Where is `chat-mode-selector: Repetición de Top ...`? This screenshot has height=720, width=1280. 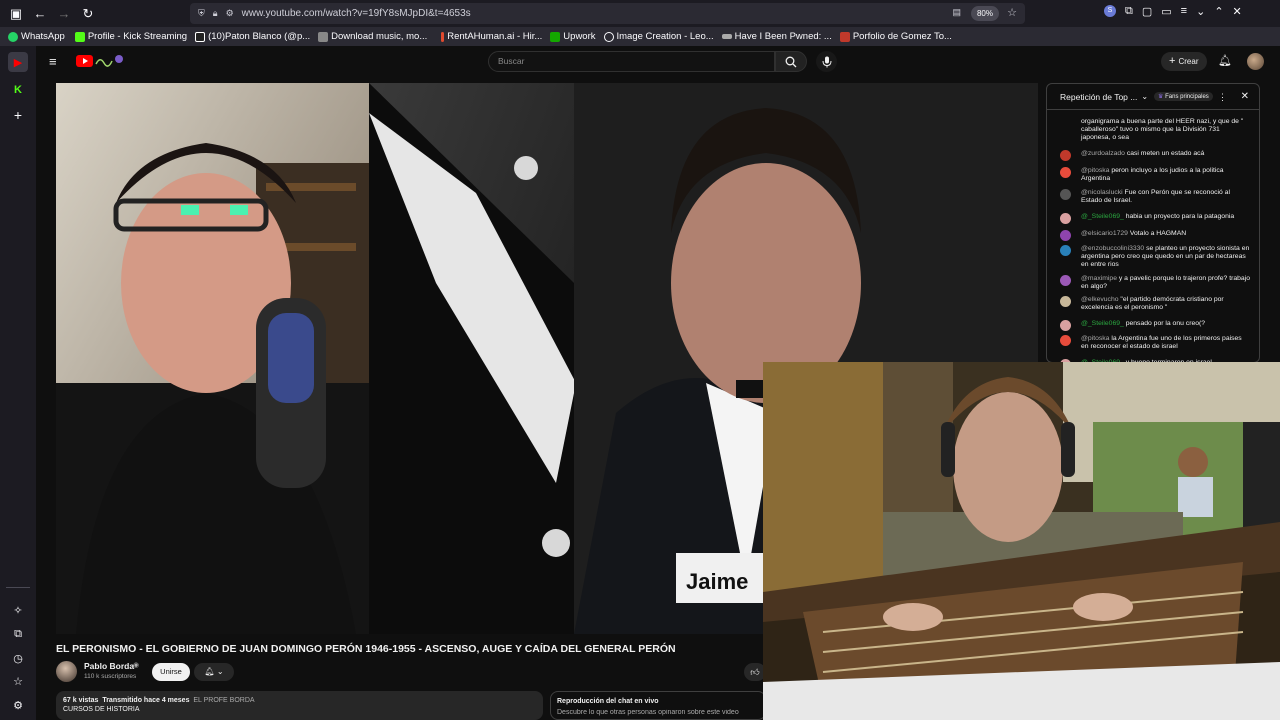
chat-mode-selector: Repetición de Top ... is located at coordinates (1098, 97).